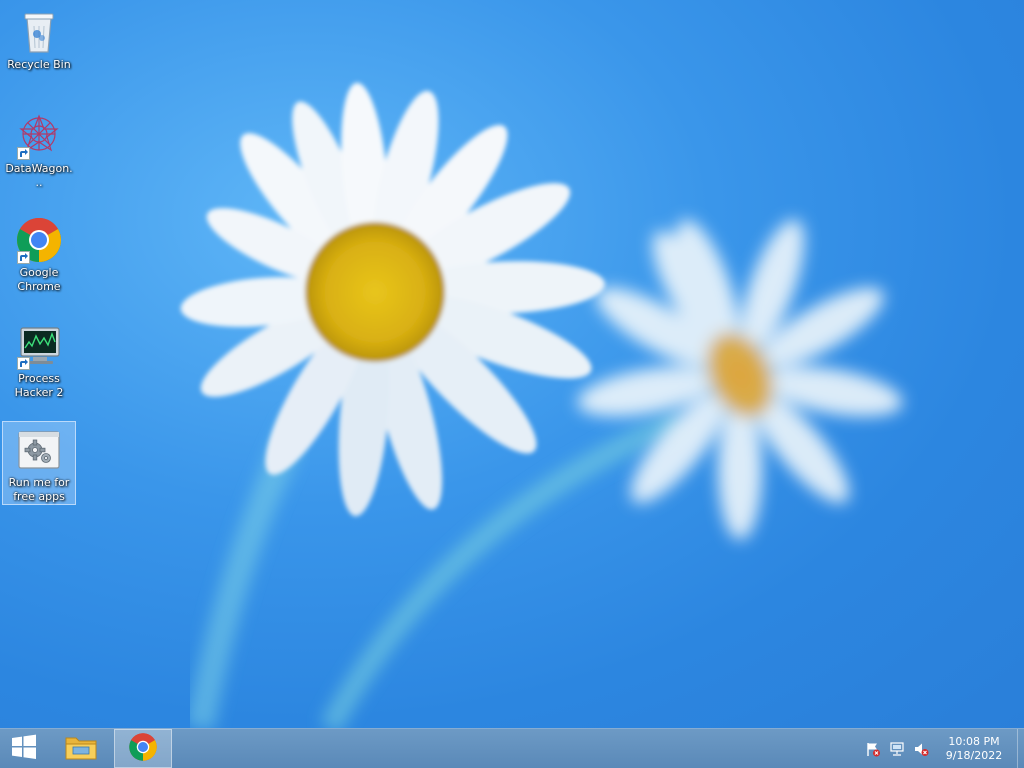 This screenshot has height=768, width=1024. Describe the element at coordinates (39, 64) in the screenshot. I see `desktop-icon-label: Recycle Bin` at that location.